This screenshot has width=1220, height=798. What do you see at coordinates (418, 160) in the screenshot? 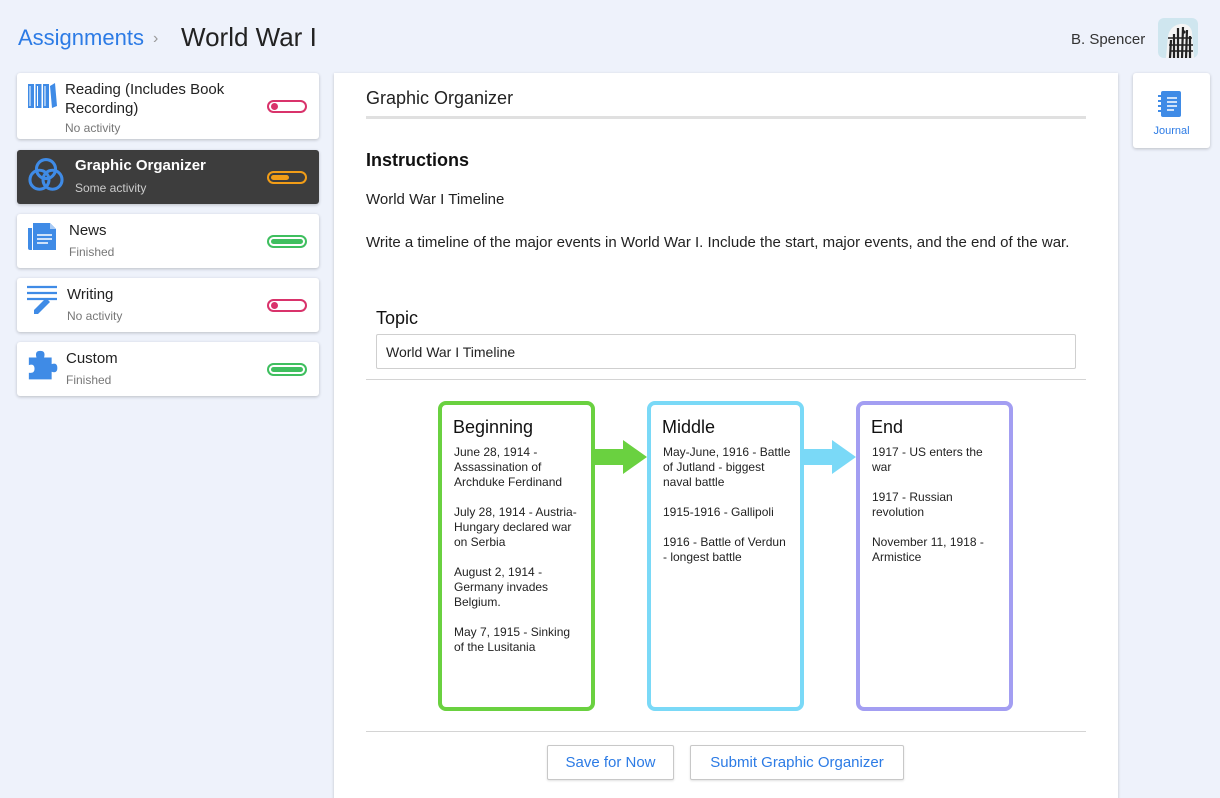
I see `instructions-heading: Instructions` at bounding box center [418, 160].